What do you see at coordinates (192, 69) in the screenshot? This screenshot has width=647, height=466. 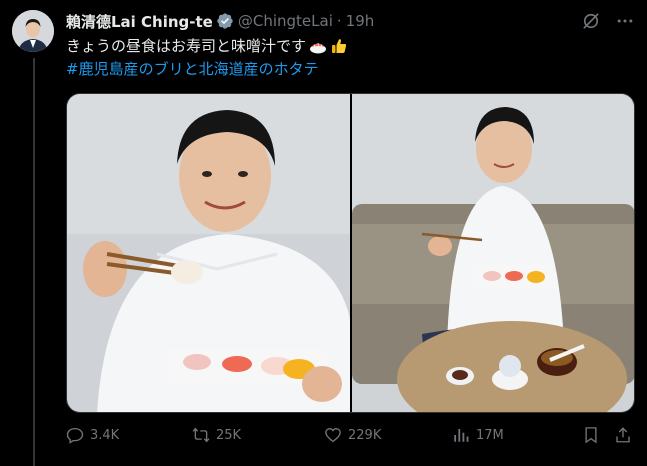 I see `hashtag-link: #鹿児島産のブリと北海道産のホタテ` at bounding box center [192, 69].